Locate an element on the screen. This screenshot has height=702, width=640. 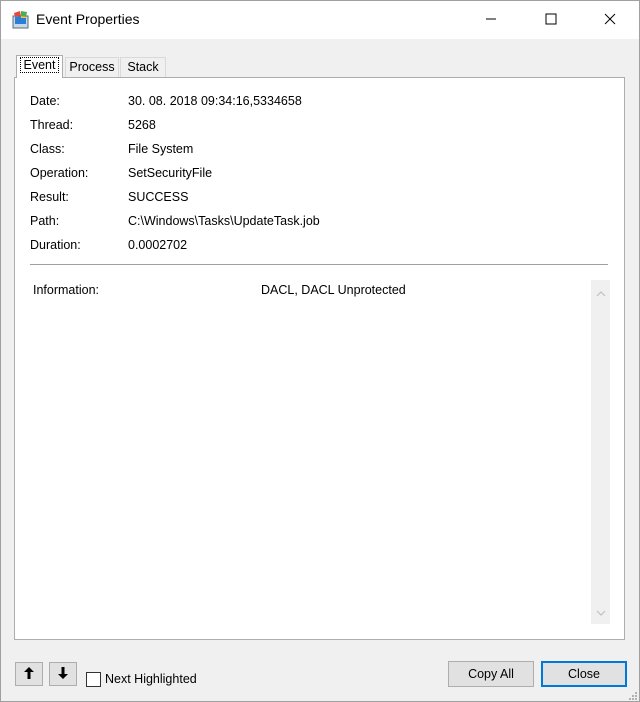
minimize-button is located at coordinates (491, 20).